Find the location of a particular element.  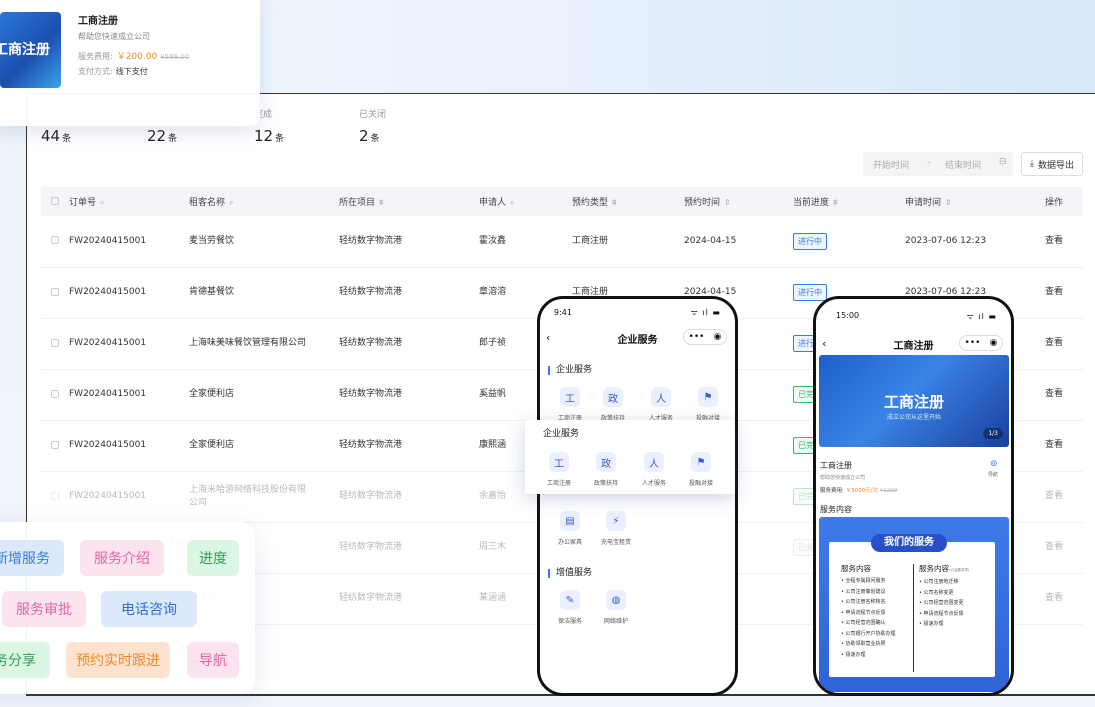

service-fee: 服务费用: ￥3000元/次 ¥1299 is located at coordinates (859, 491).